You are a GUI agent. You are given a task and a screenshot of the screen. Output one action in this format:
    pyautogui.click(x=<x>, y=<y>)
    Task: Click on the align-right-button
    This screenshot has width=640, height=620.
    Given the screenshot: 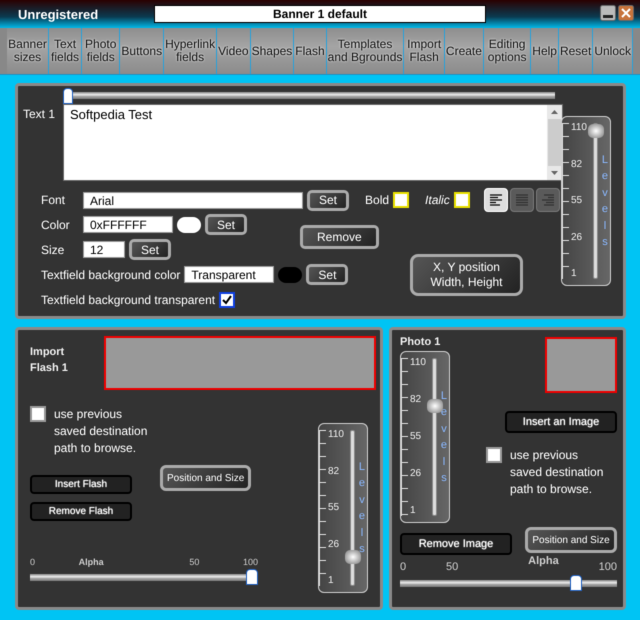 What is the action you would take?
    pyautogui.click(x=548, y=200)
    